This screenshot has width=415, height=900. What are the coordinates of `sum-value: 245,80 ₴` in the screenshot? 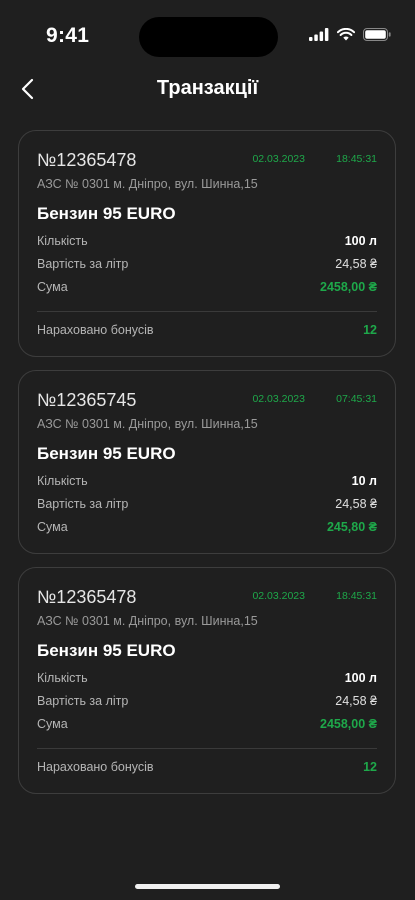 It's located at (351, 527).